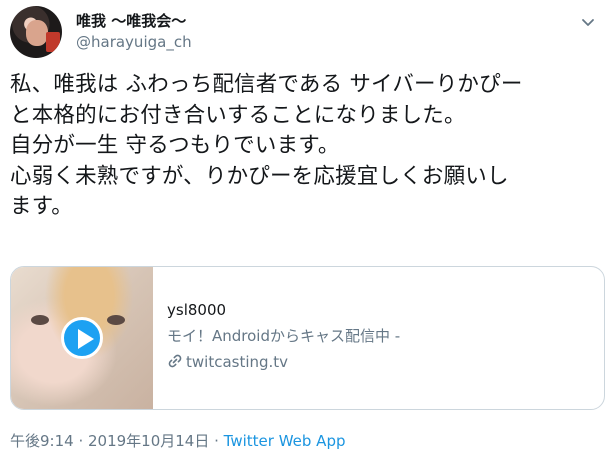  What do you see at coordinates (285, 441) in the screenshot?
I see `source-app-link: Twitter Web App` at bounding box center [285, 441].